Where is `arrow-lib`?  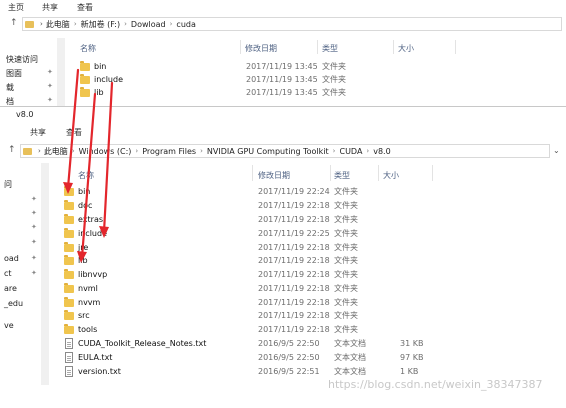
arrow-lib is located at coordinates (88, 175).